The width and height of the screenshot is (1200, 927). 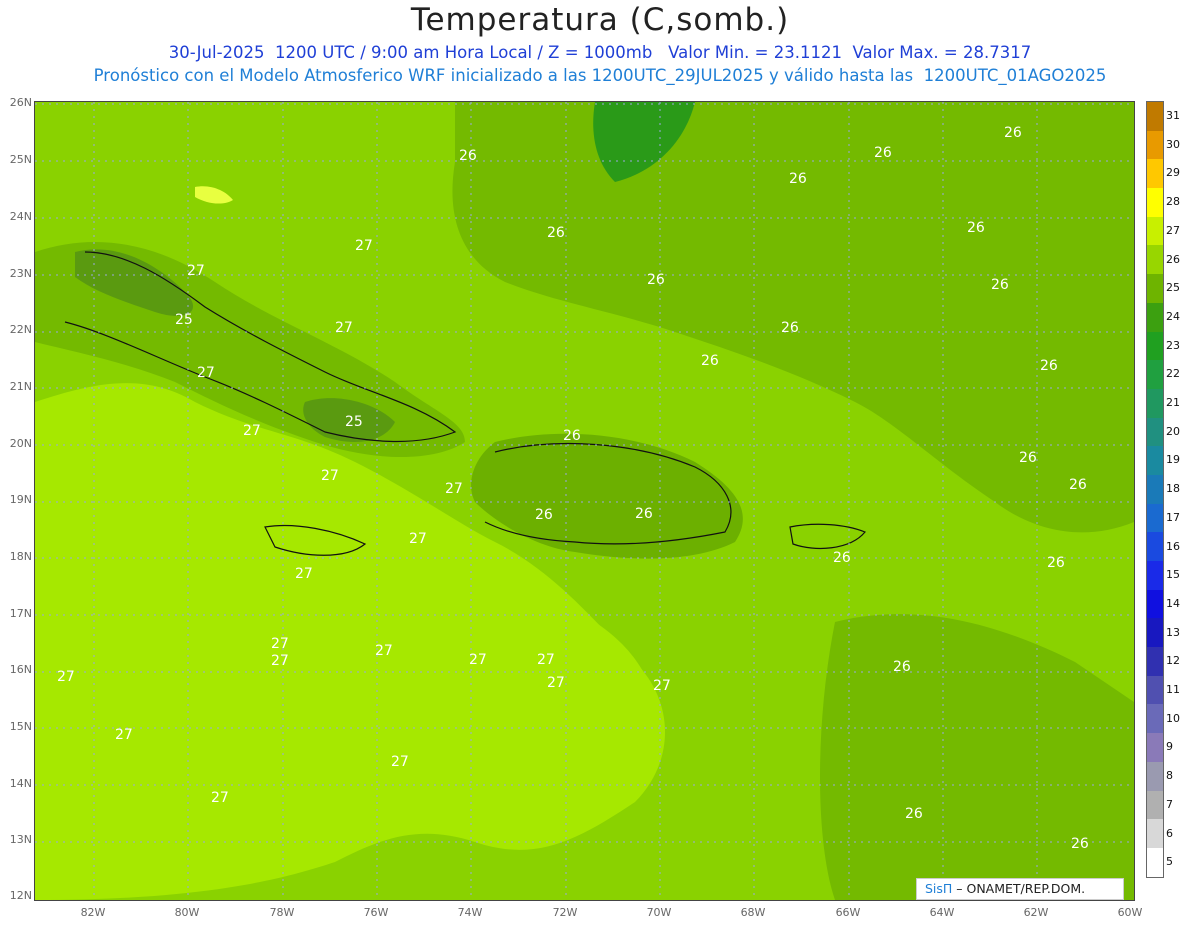 I want to click on lat-label: 22N, so click(x=20, y=329).